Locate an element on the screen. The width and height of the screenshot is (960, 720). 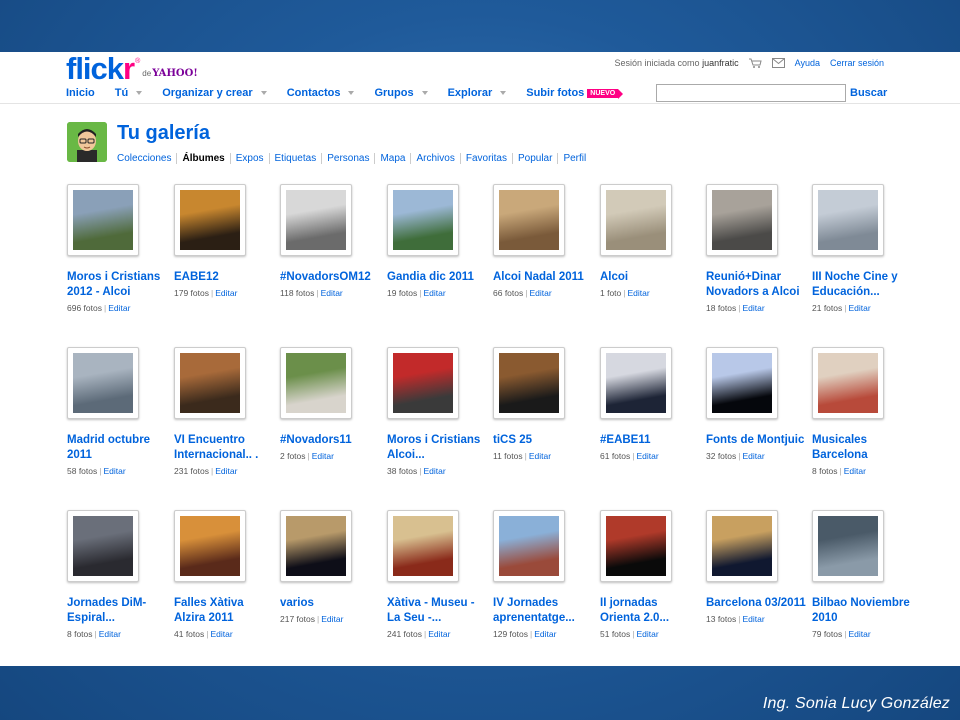
gallery-tab-9: Perfil is located at coordinates (574, 158).